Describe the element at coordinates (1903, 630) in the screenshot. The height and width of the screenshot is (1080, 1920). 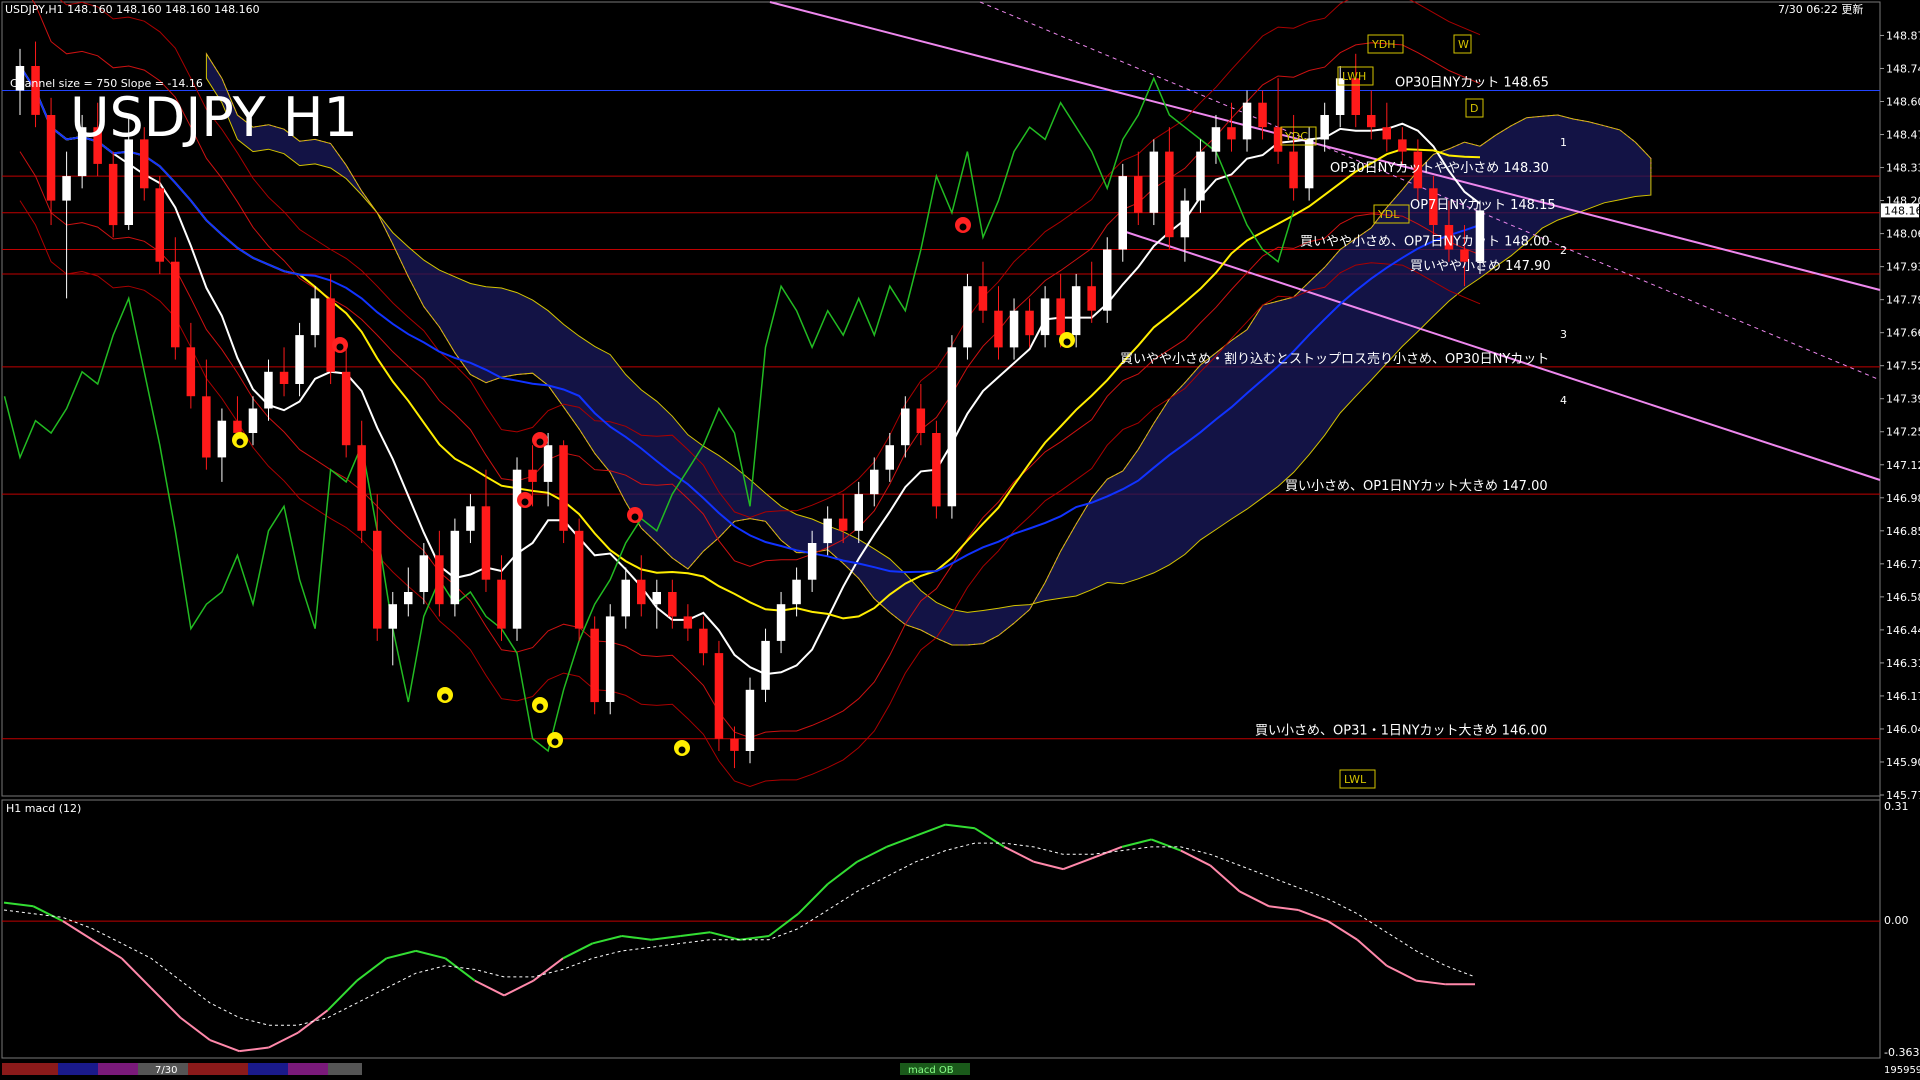
I see `price-tick-label: 146.445` at that location.